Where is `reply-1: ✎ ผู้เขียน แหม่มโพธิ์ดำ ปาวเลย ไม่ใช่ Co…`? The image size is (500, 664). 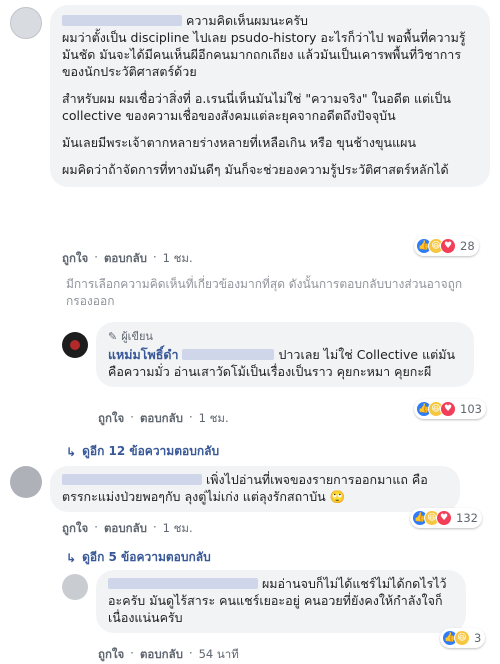
reply-1: ✎ ผู้เขียน แหม่มโพธิ์ดำ ปาวเลย ไม่ใช่ Co… is located at coordinates (268, 354).